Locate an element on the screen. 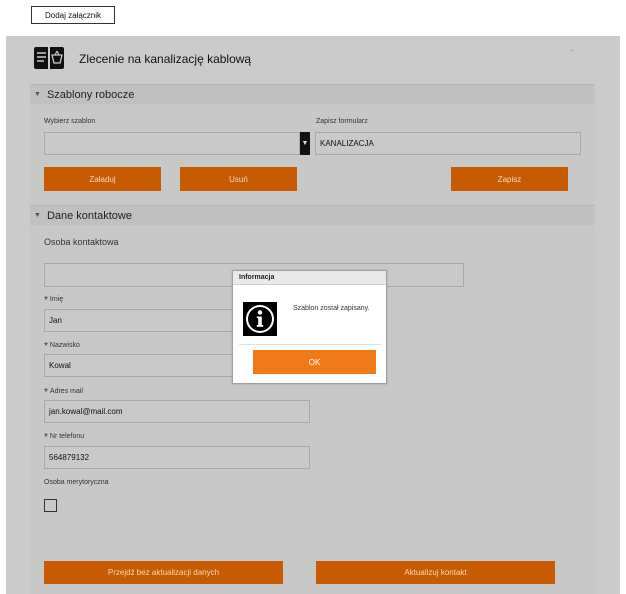 This screenshot has height=594, width=626. info-dialog: Informacja Szablon został zapisany. OK is located at coordinates (309, 327).